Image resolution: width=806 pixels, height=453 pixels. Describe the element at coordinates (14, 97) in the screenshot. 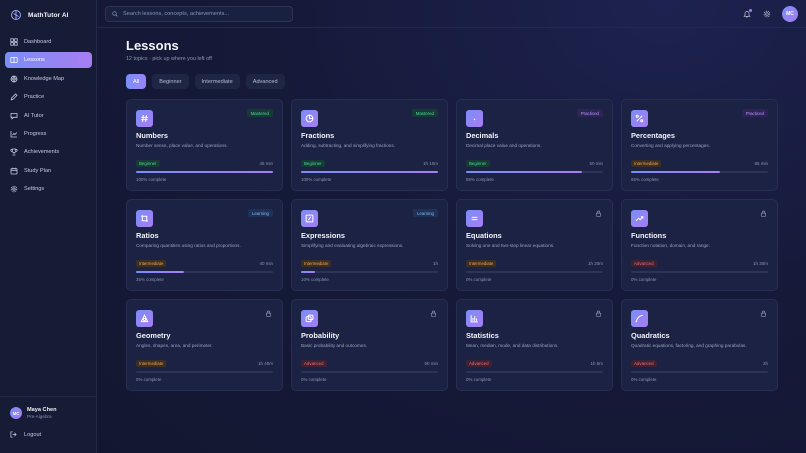

I see `pencil-icon` at that location.